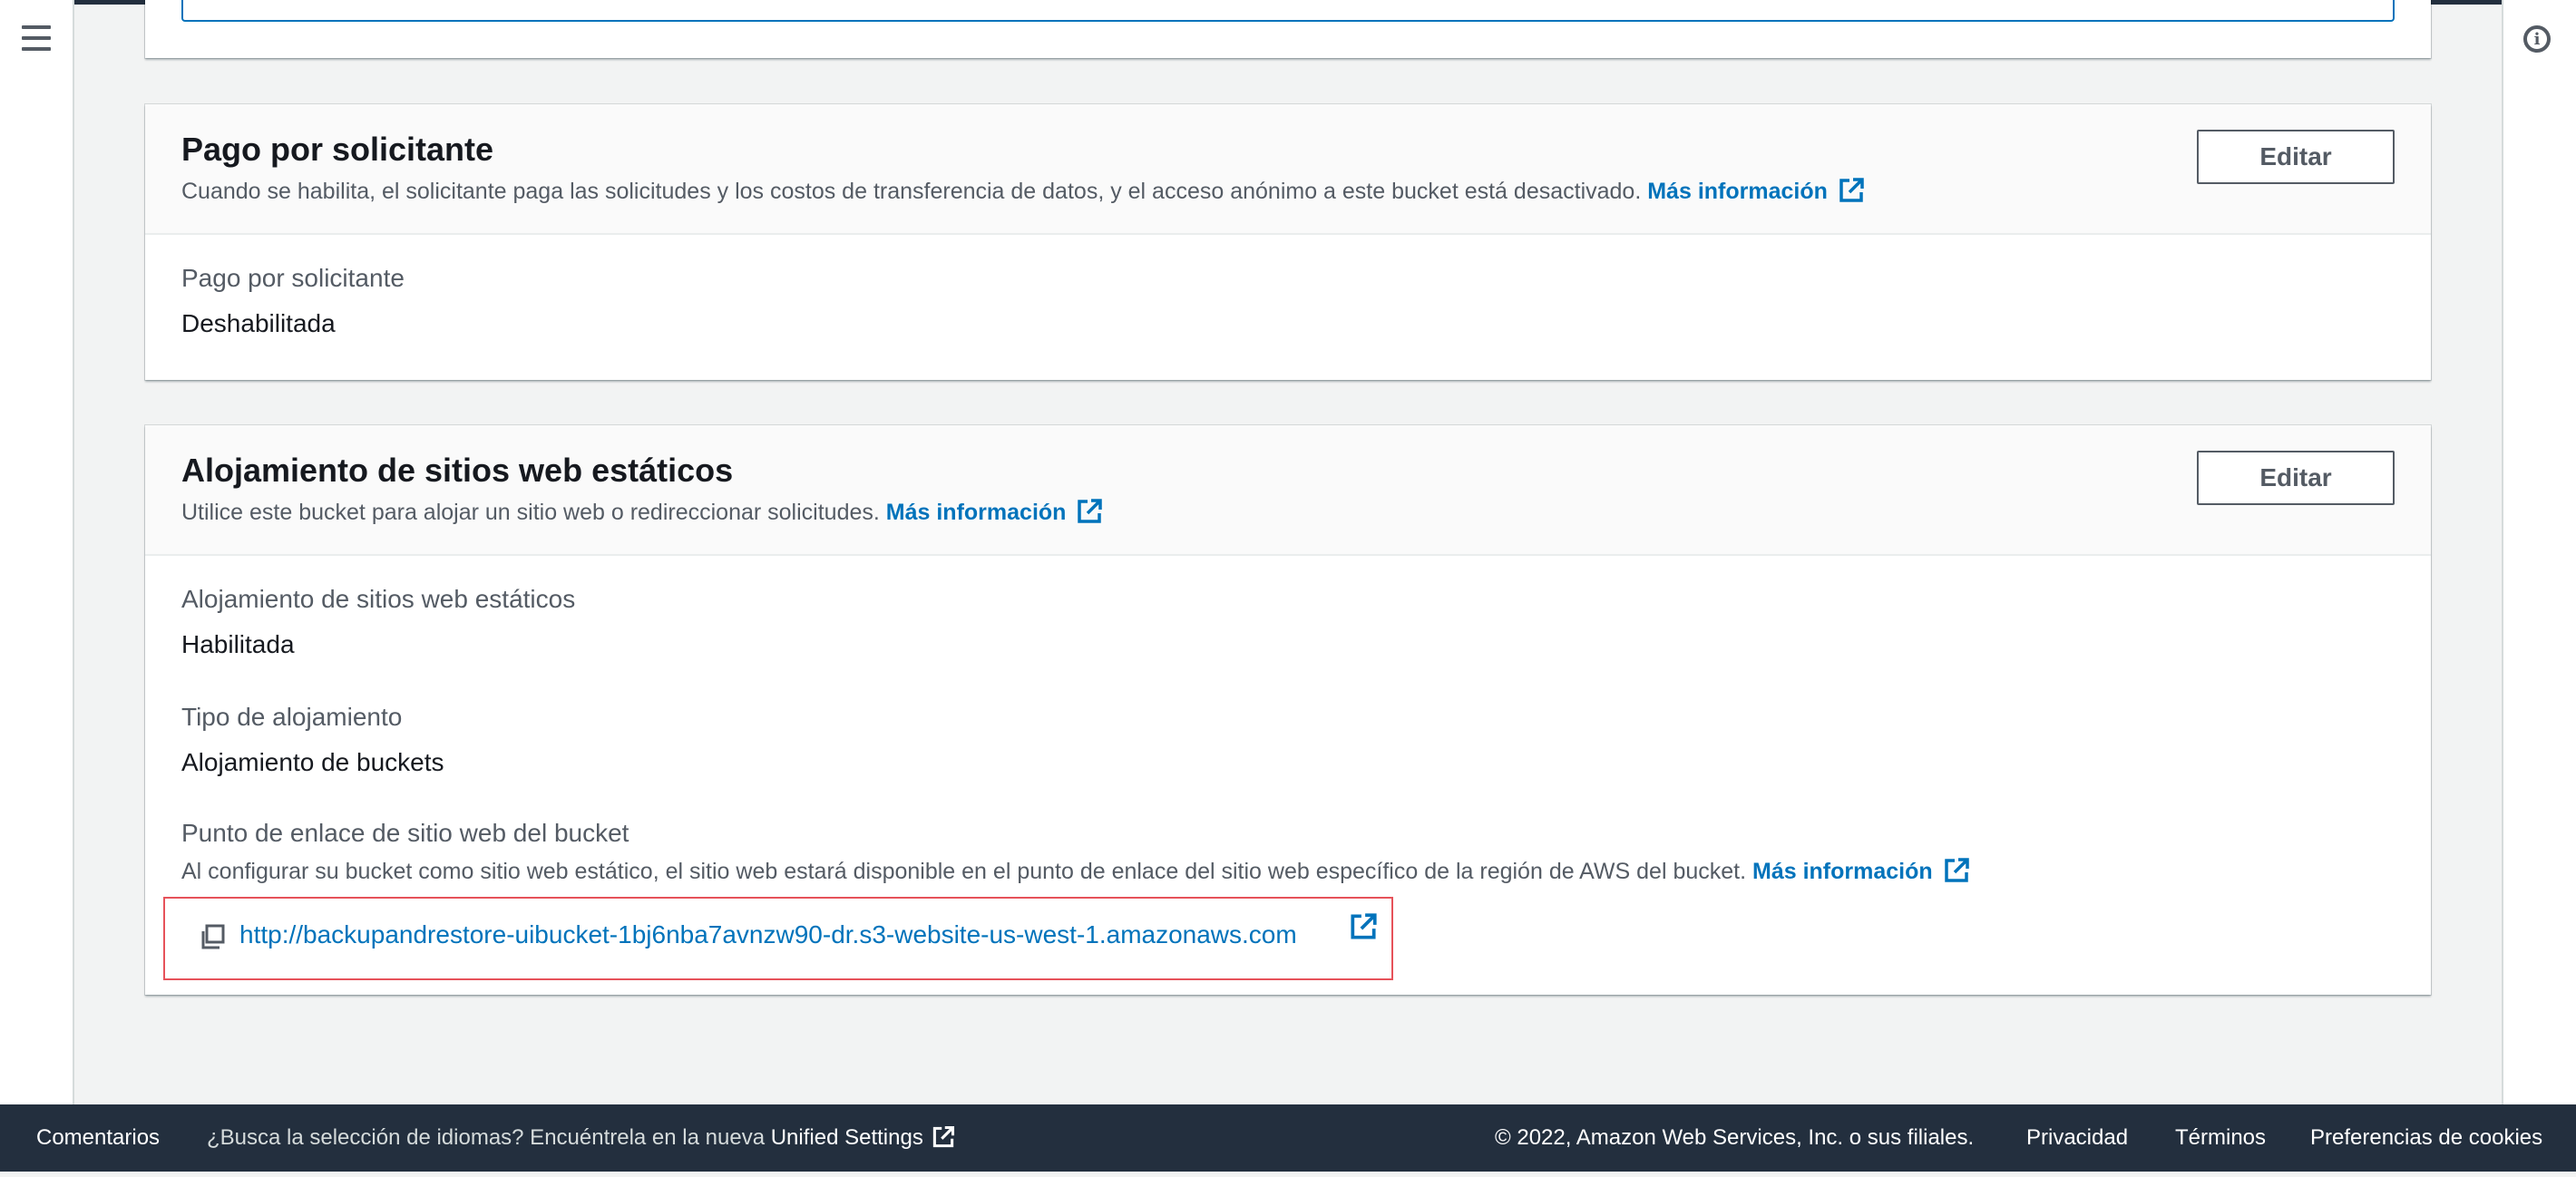 The height and width of the screenshot is (1177, 2576). Describe the element at coordinates (2077, 1138) in the screenshot. I see `privacy-link: Privacidad` at that location.